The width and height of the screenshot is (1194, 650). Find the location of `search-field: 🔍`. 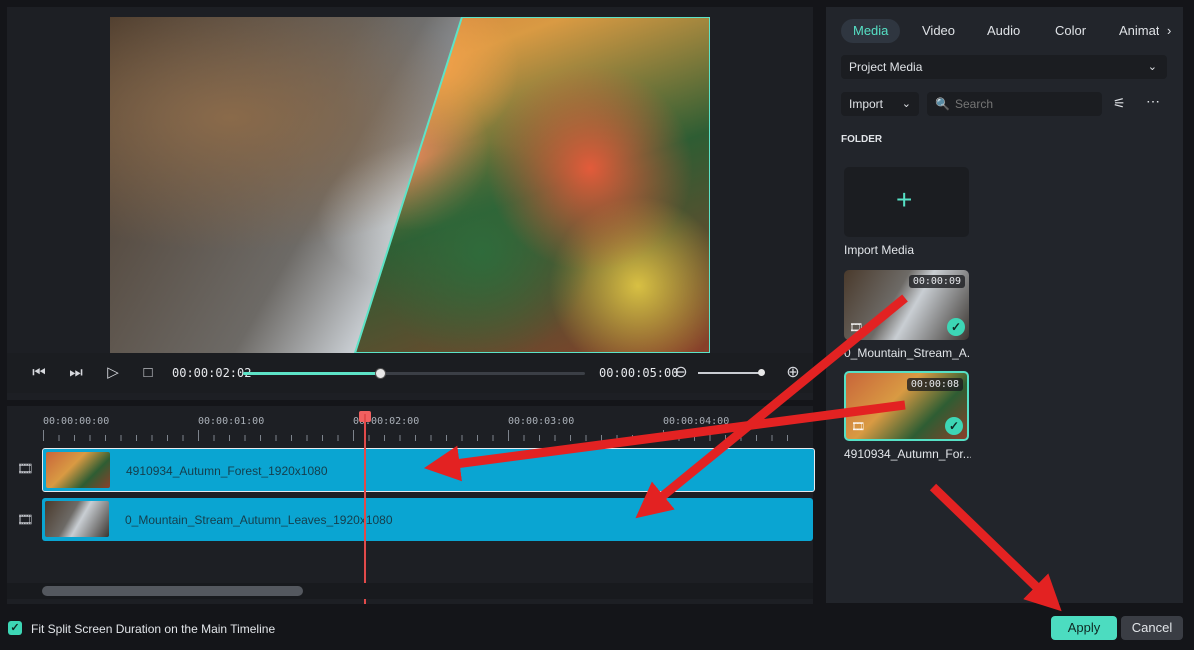

search-field: 🔍 is located at coordinates (1014, 104).